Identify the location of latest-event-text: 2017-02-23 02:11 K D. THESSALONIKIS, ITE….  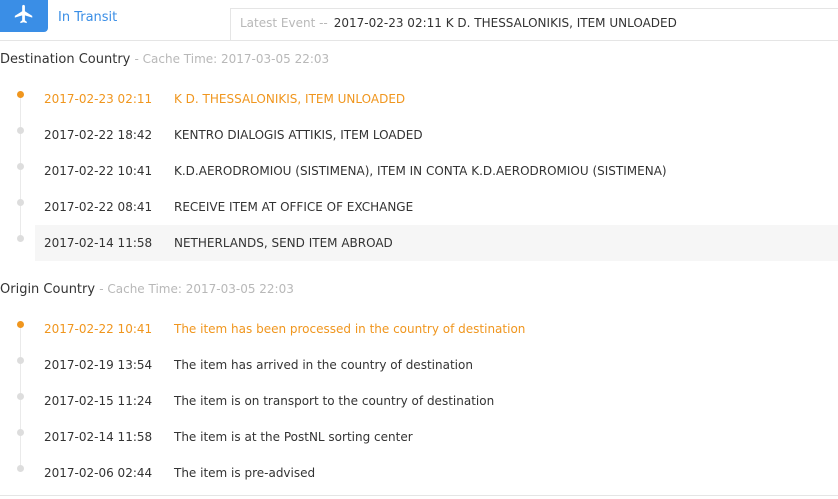
(505, 23).